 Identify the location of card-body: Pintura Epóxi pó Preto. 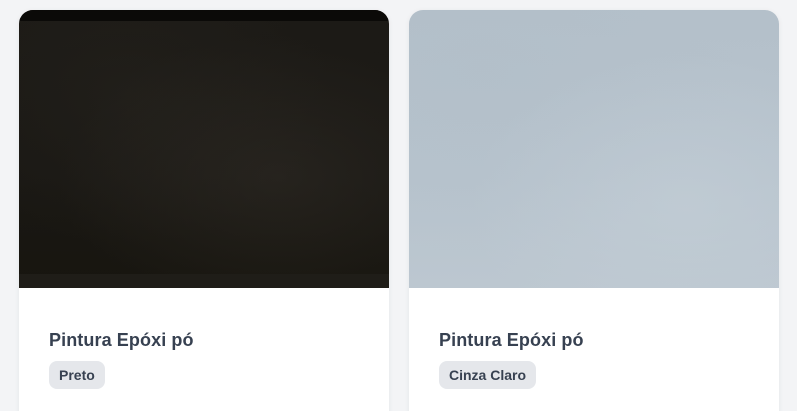
(204, 359).